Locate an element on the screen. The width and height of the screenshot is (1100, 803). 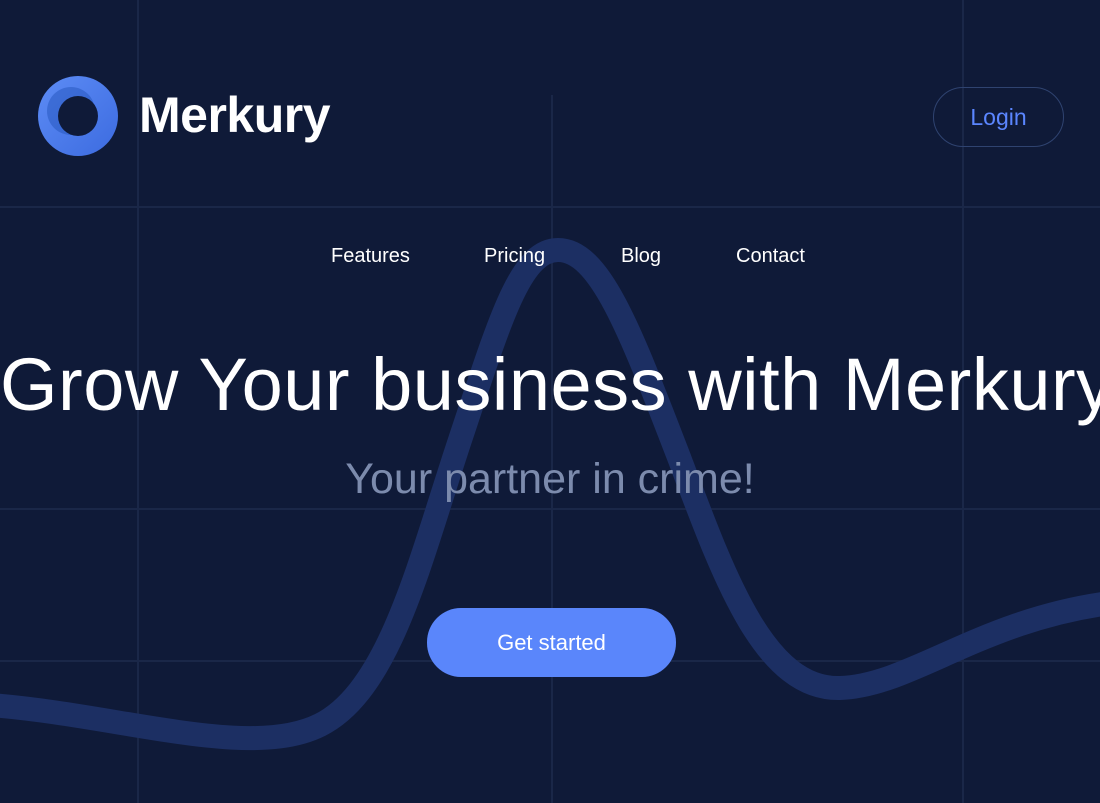
nav-item-features: Features is located at coordinates (370, 256).